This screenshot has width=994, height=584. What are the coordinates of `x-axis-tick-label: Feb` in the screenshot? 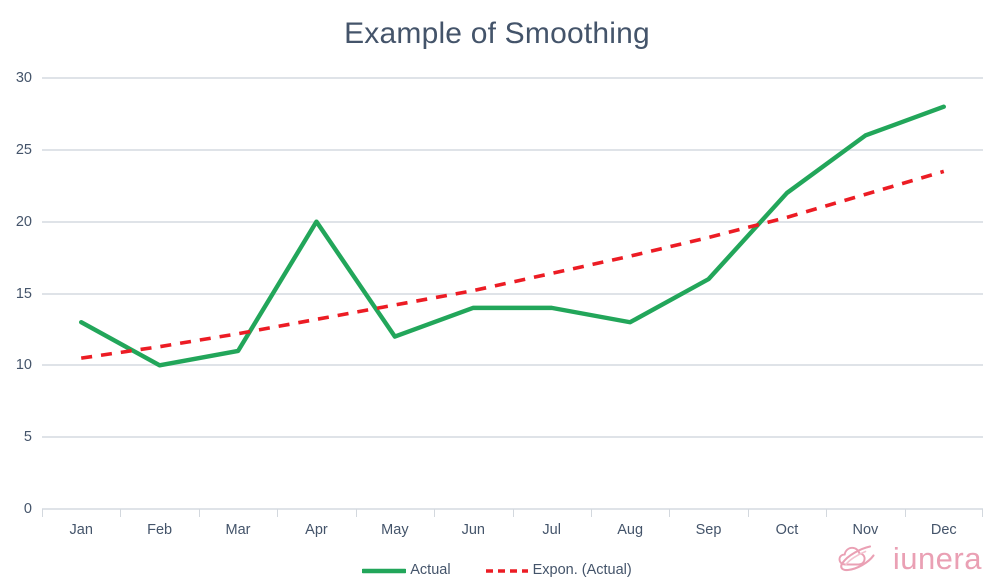 It's located at (160, 530).